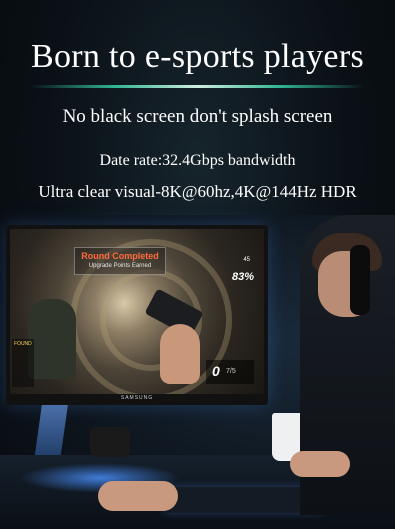 This screenshot has height=529, width=395. I want to click on right-hand-on-mouse, so click(320, 464).